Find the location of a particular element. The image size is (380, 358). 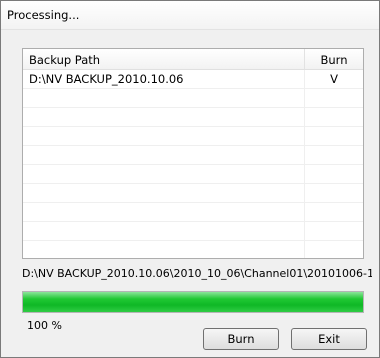

backup-path-cell: D:\NV BACKUP_2010.10.06 is located at coordinates (106, 79).